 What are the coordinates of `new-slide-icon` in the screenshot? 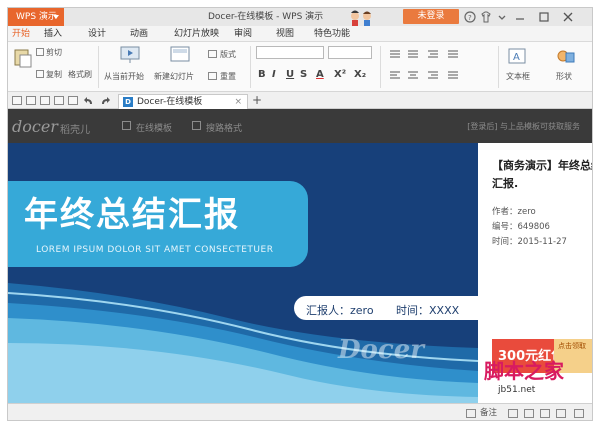 It's located at (180, 55).